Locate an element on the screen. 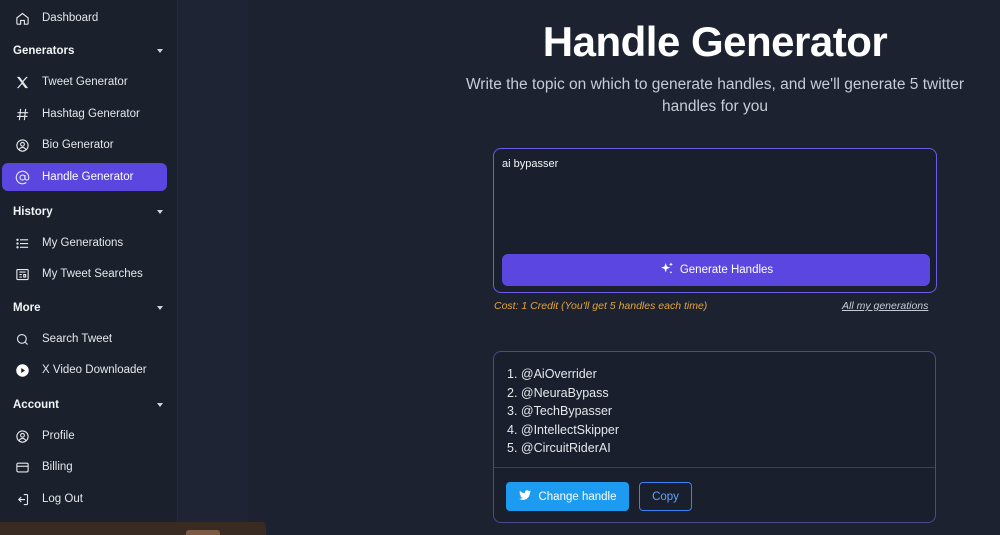  list-item: 2. @NeuraBypass is located at coordinates (558, 392).